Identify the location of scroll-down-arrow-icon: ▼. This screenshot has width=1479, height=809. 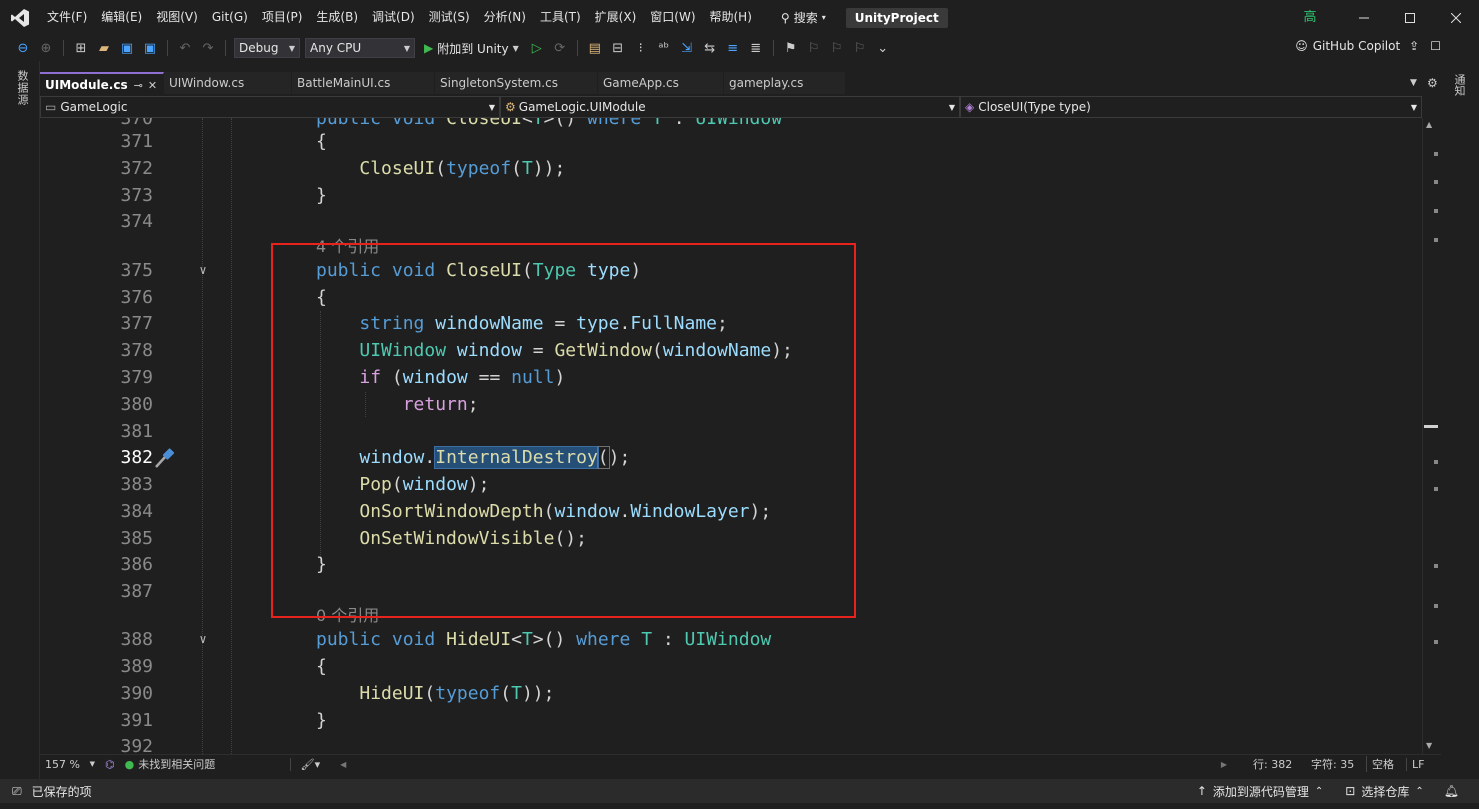
(1429, 745).